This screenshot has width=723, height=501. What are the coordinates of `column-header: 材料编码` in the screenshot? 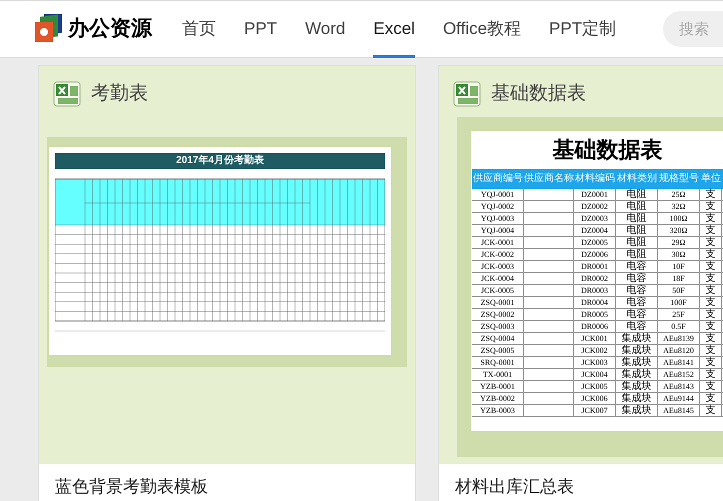 It's located at (595, 179).